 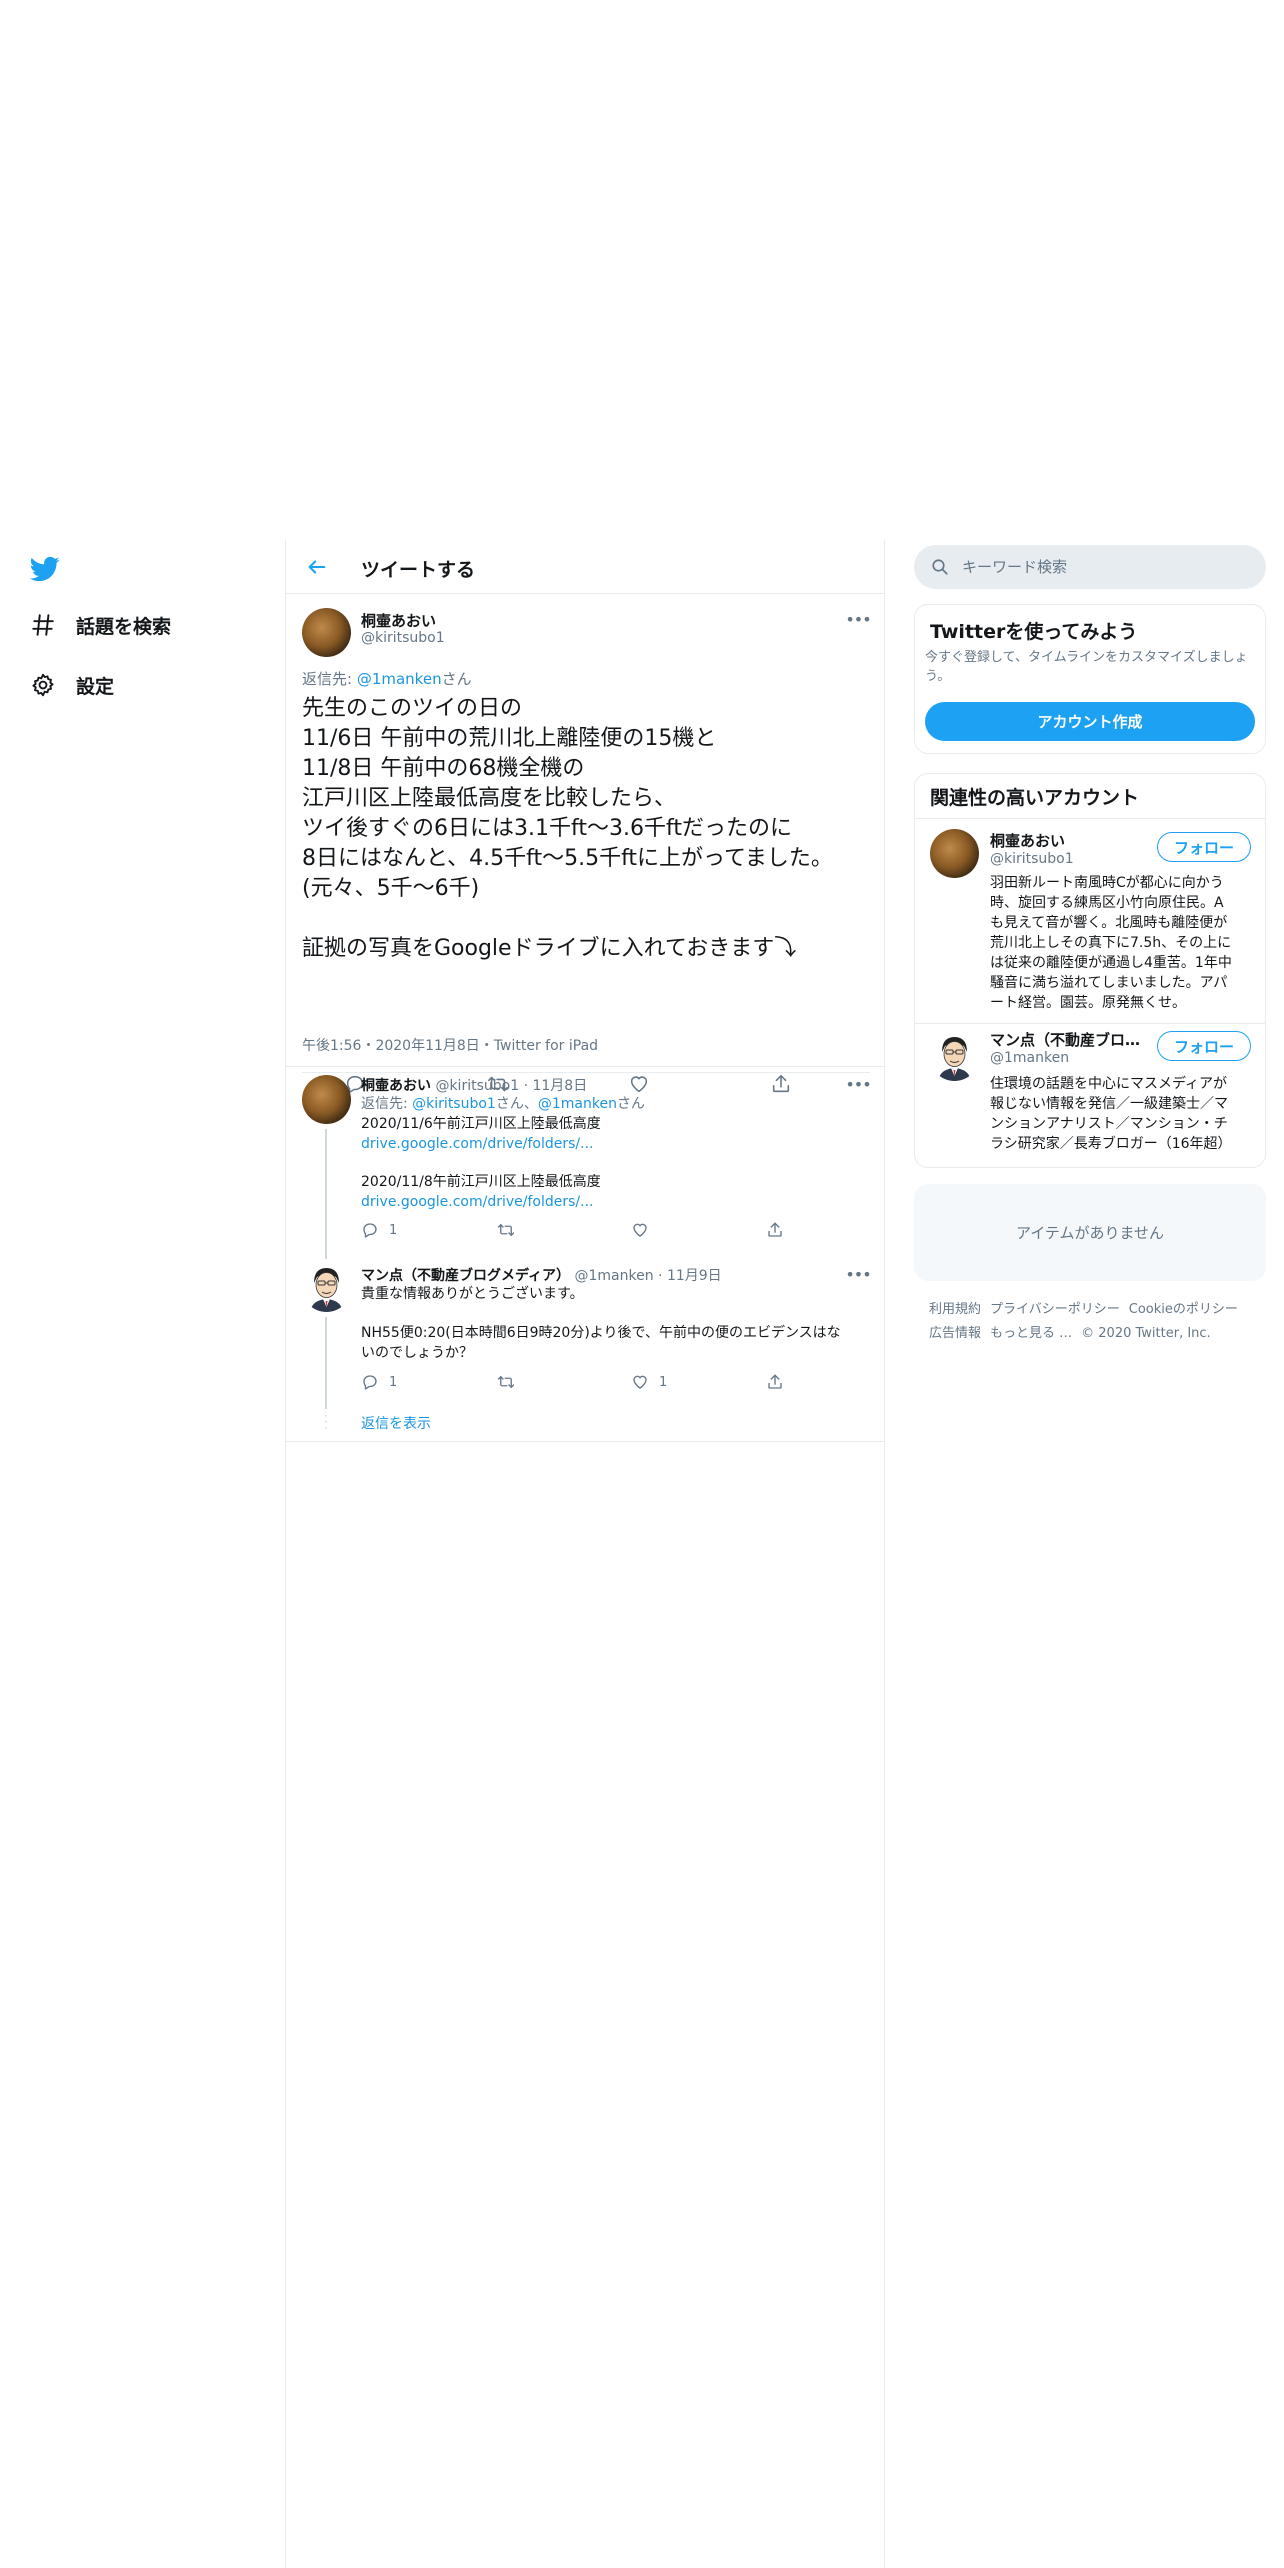 What do you see at coordinates (611, 1230) in the screenshot?
I see `tweet-actions: 1` at bounding box center [611, 1230].